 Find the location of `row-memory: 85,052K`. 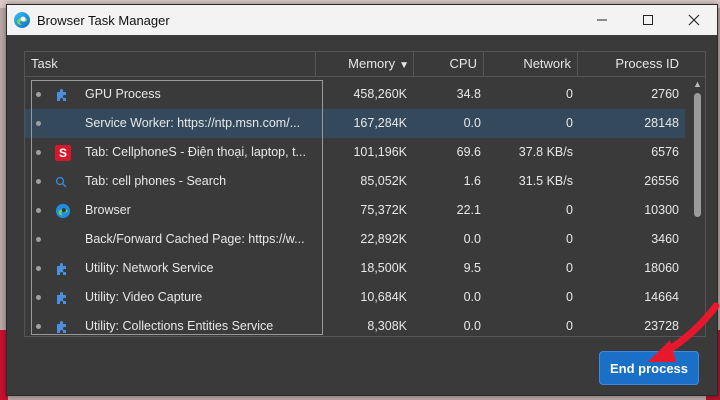

row-memory: 85,052K is located at coordinates (383, 181).